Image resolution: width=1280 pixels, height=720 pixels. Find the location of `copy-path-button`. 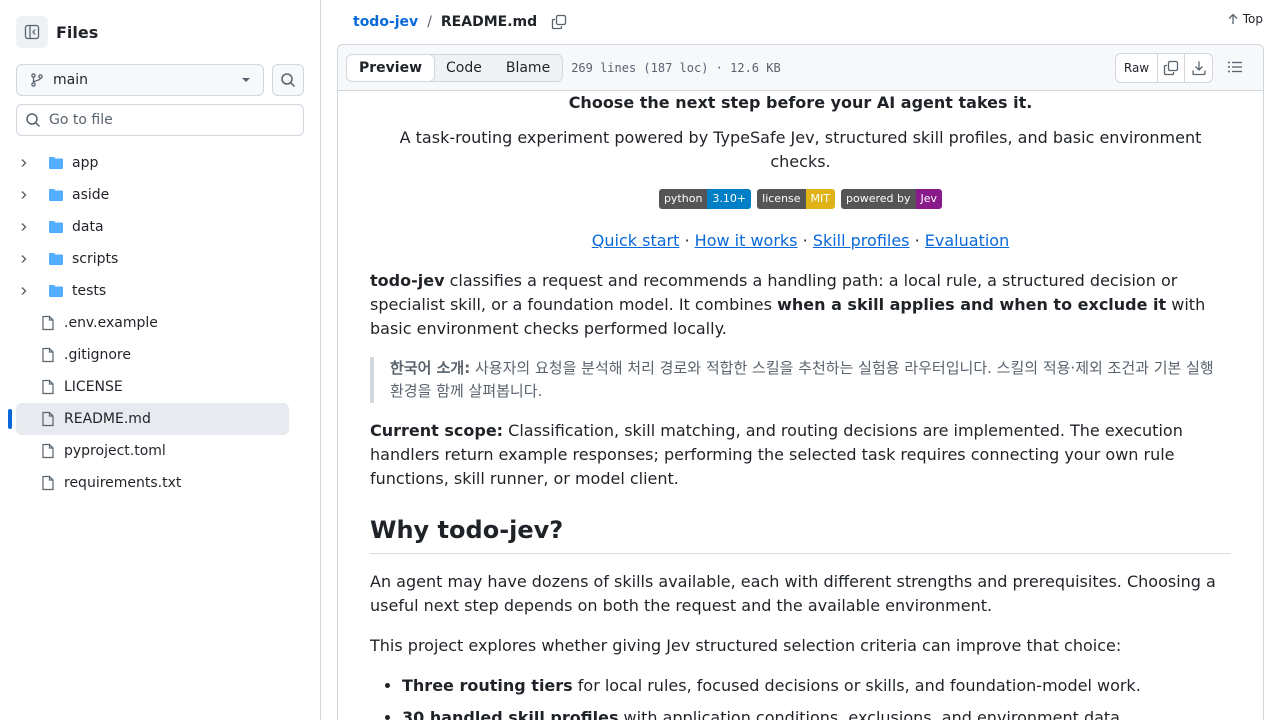

copy-path-button is located at coordinates (559, 22).